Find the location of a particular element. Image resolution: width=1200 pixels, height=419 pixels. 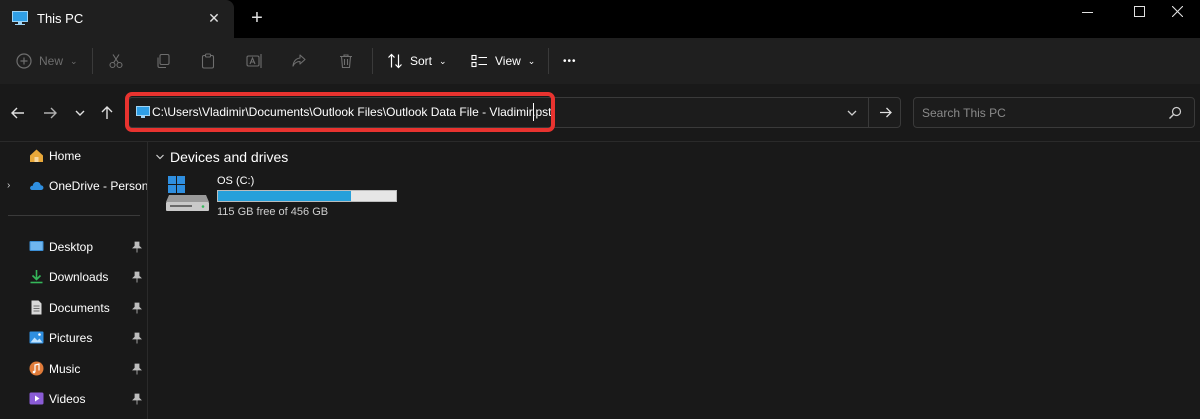

title-bar: This PC ✕ + is located at coordinates (600, 19).